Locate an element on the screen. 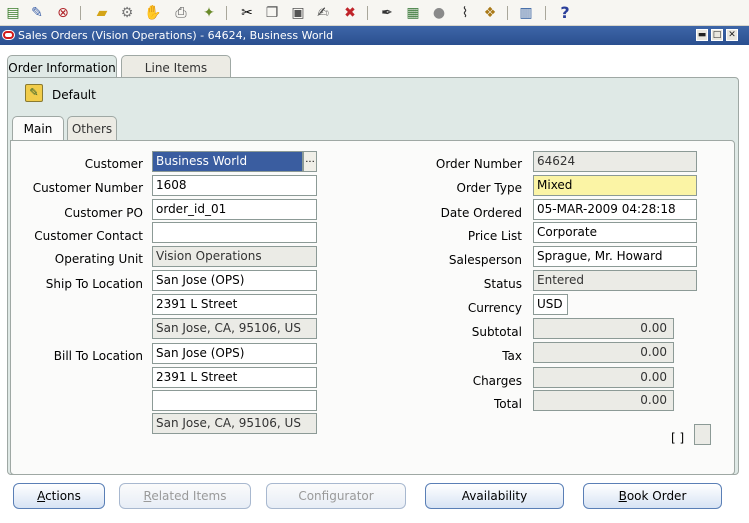 The image size is (749, 523). total-label: Total is located at coordinates (507, 404).